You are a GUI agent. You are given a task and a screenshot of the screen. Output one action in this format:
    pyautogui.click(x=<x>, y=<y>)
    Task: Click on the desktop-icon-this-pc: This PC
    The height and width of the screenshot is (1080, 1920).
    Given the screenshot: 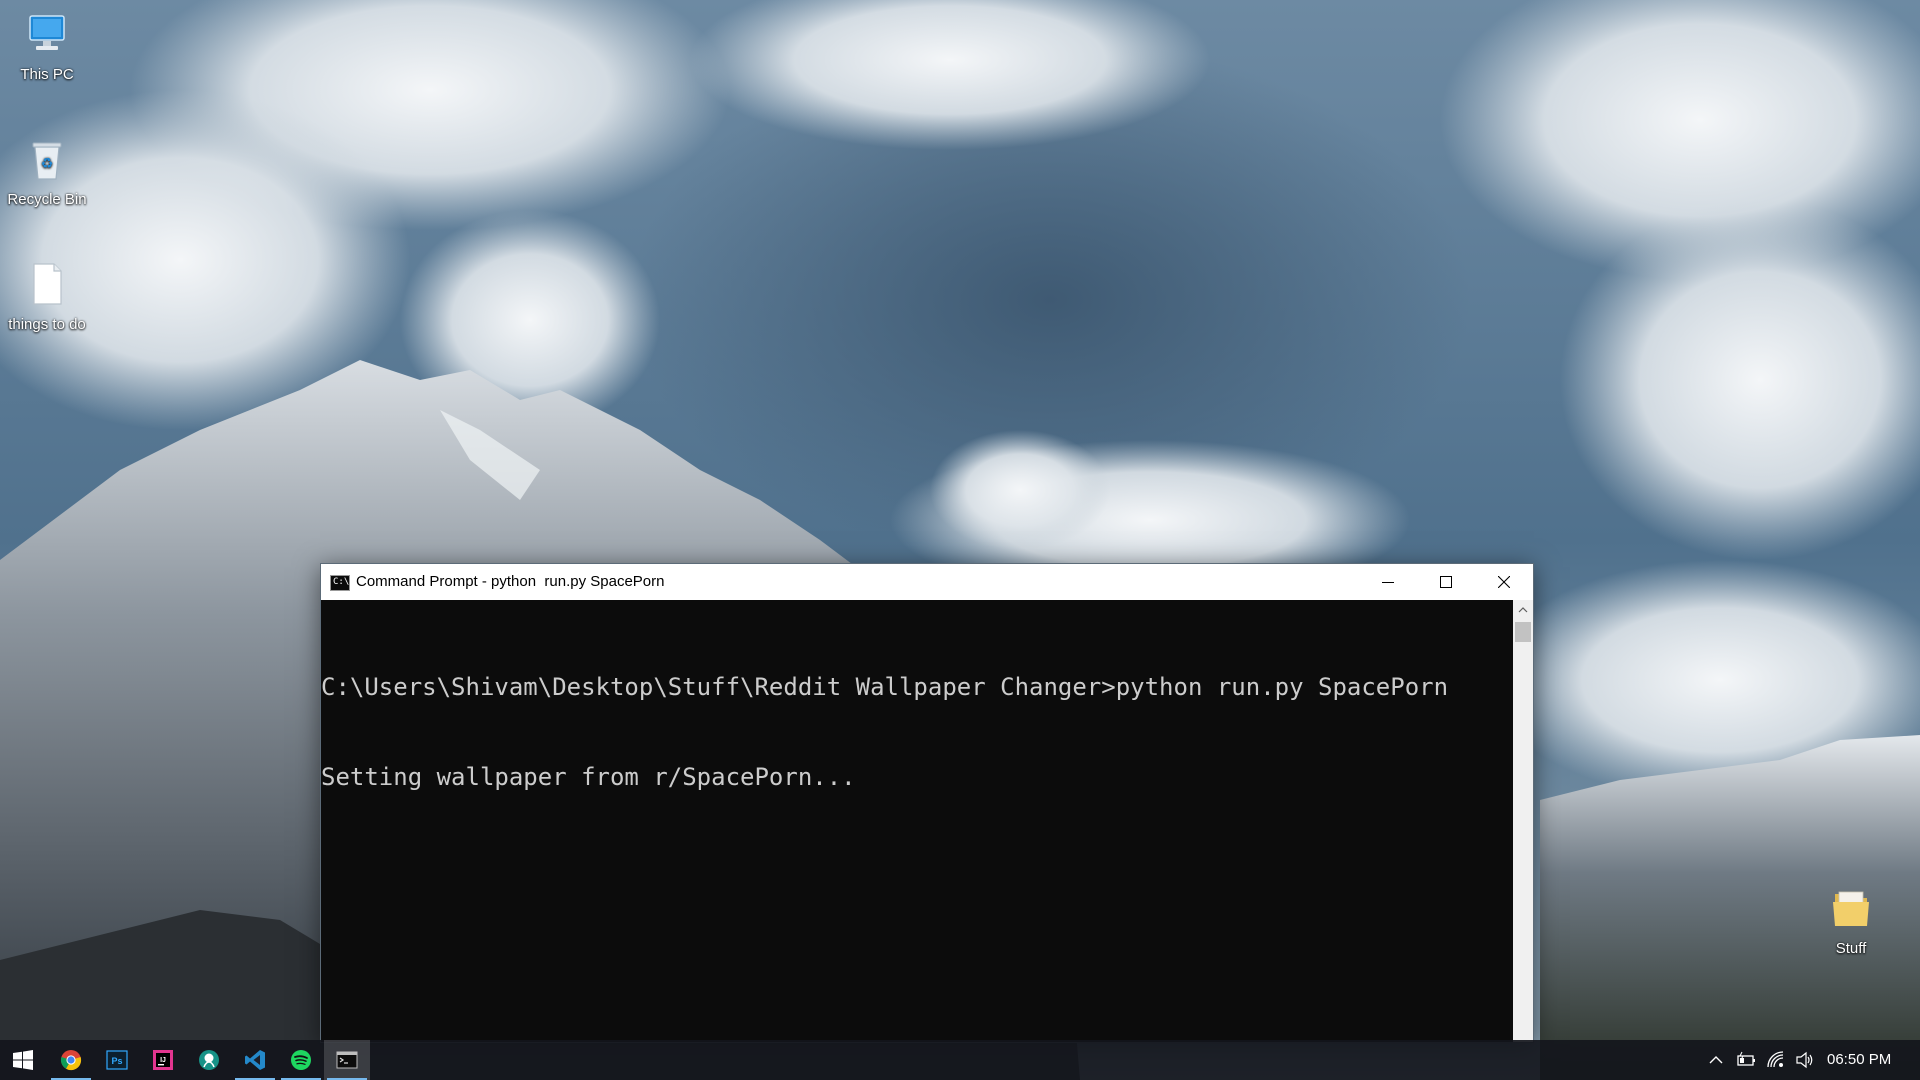 What is the action you would take?
    pyautogui.click(x=47, y=47)
    